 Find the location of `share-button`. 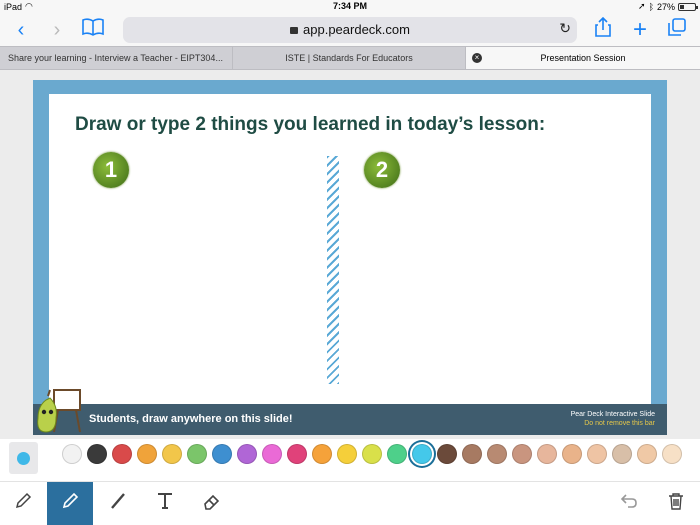

share-button is located at coordinates (603, 29).